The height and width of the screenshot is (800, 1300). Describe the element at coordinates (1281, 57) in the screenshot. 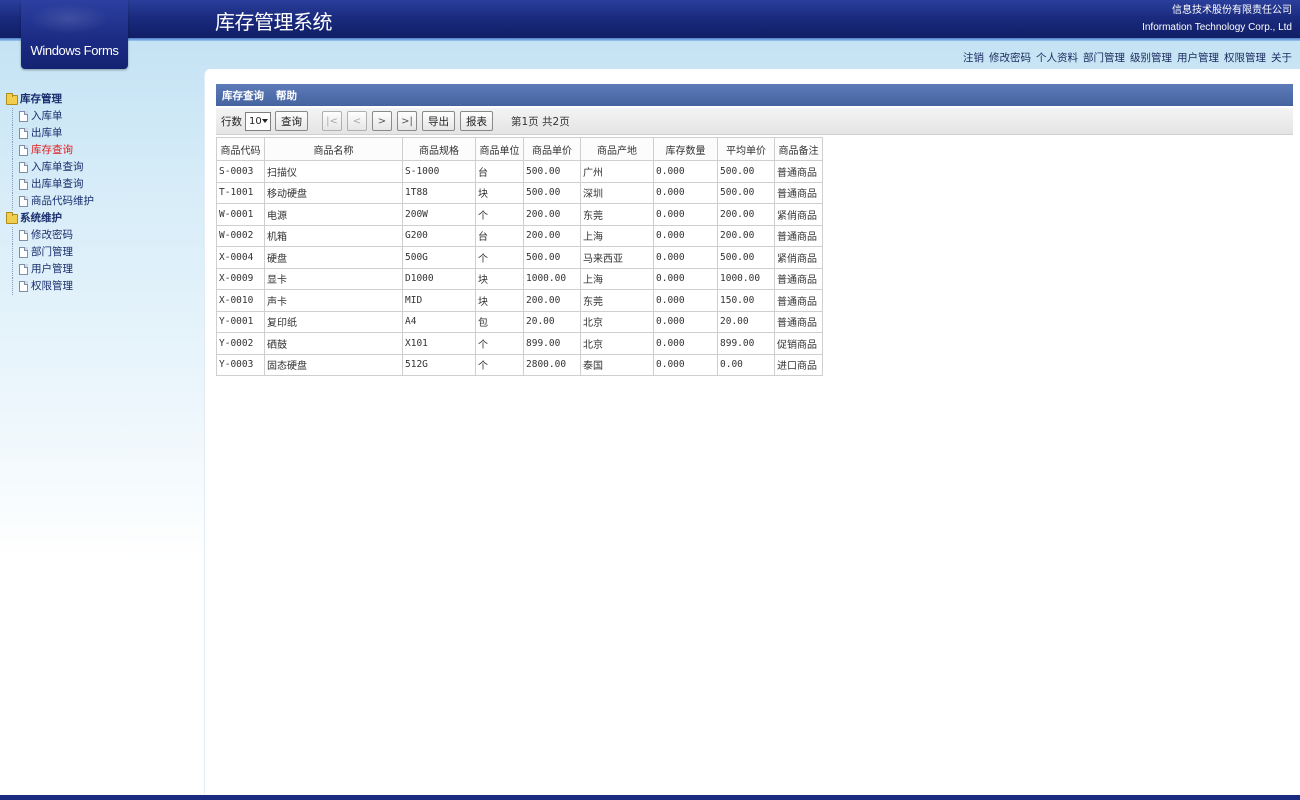

I see `nav-about: 关于` at that location.